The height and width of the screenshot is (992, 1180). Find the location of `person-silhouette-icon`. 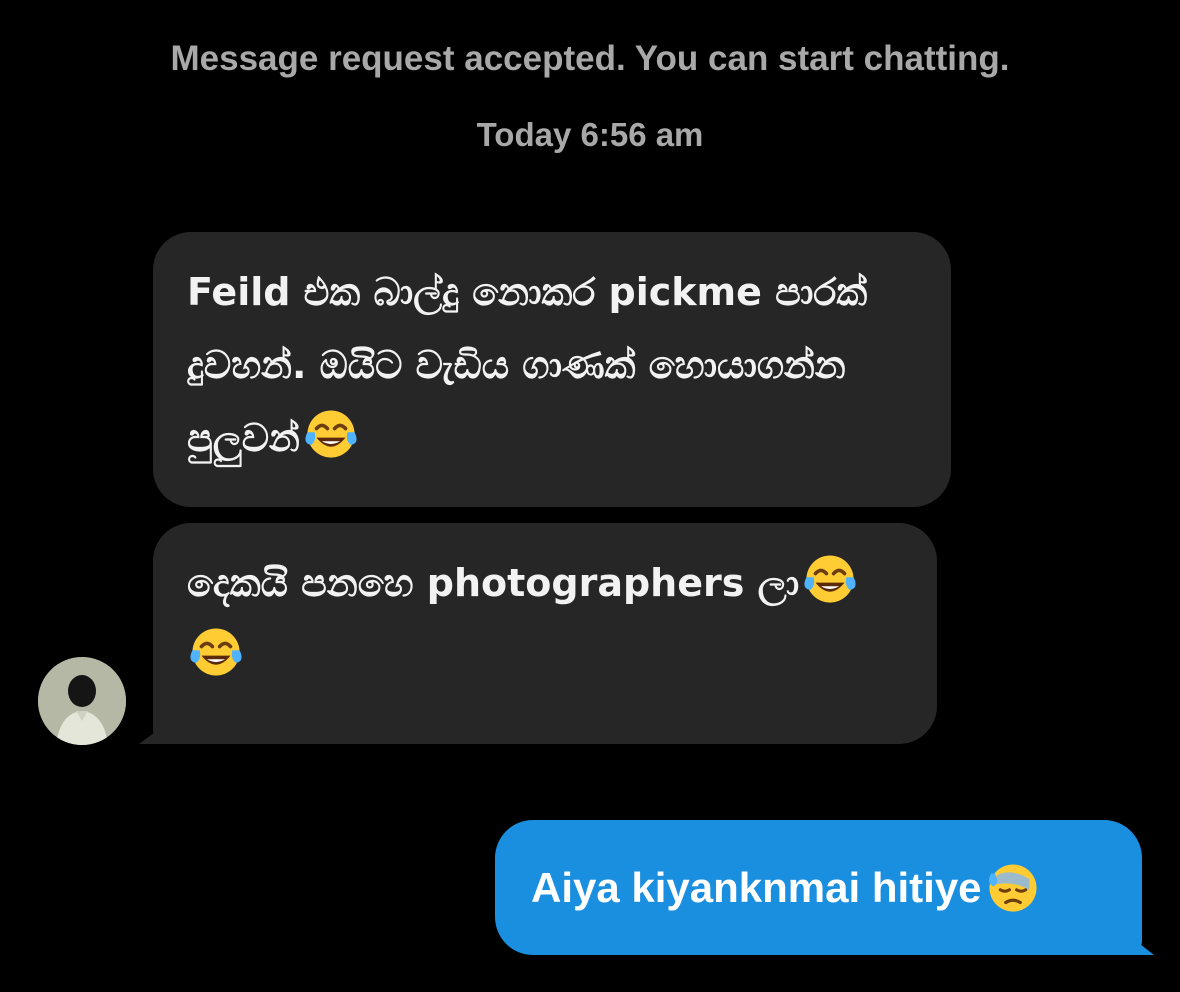

person-silhouette-icon is located at coordinates (82, 701).